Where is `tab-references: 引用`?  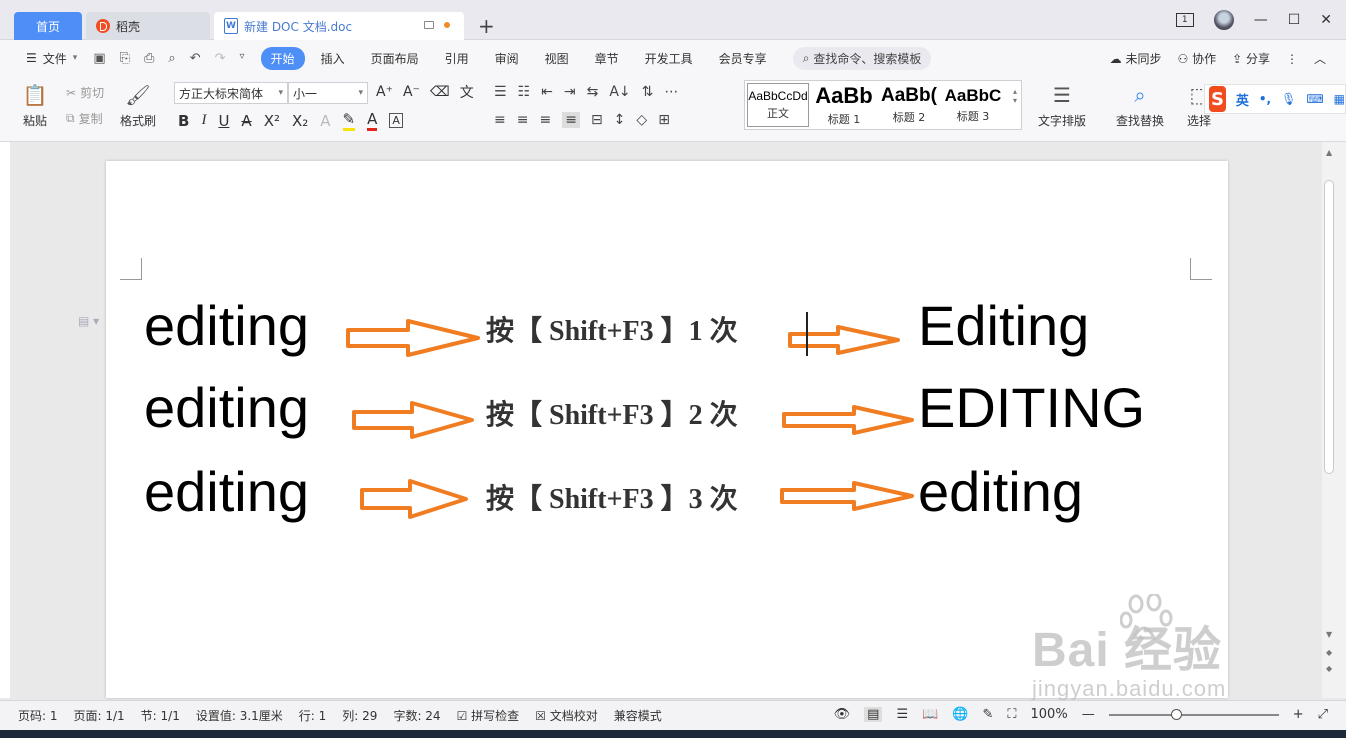
tab-references: 引用 is located at coordinates (457, 58).